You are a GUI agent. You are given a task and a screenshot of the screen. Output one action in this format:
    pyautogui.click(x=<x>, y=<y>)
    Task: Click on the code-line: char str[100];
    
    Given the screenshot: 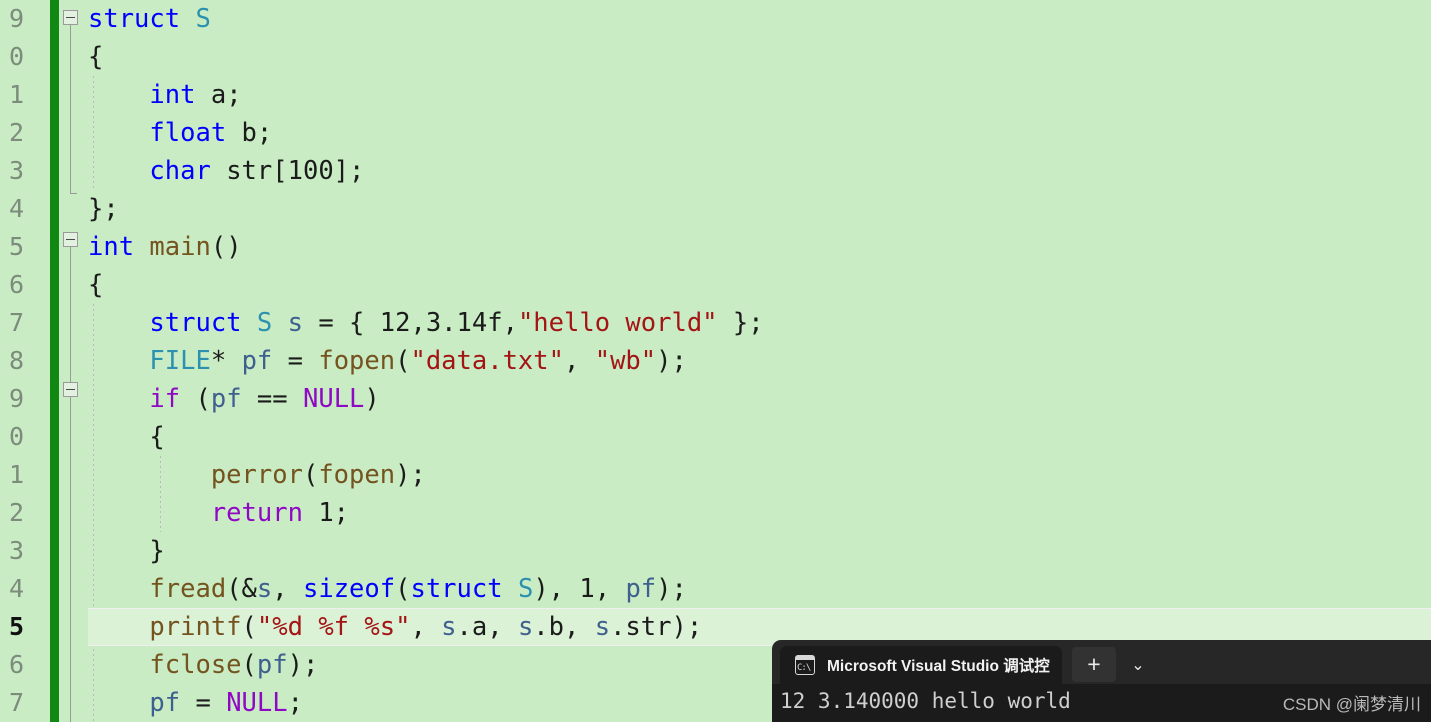 What is the action you would take?
    pyautogui.click(x=715, y=171)
    